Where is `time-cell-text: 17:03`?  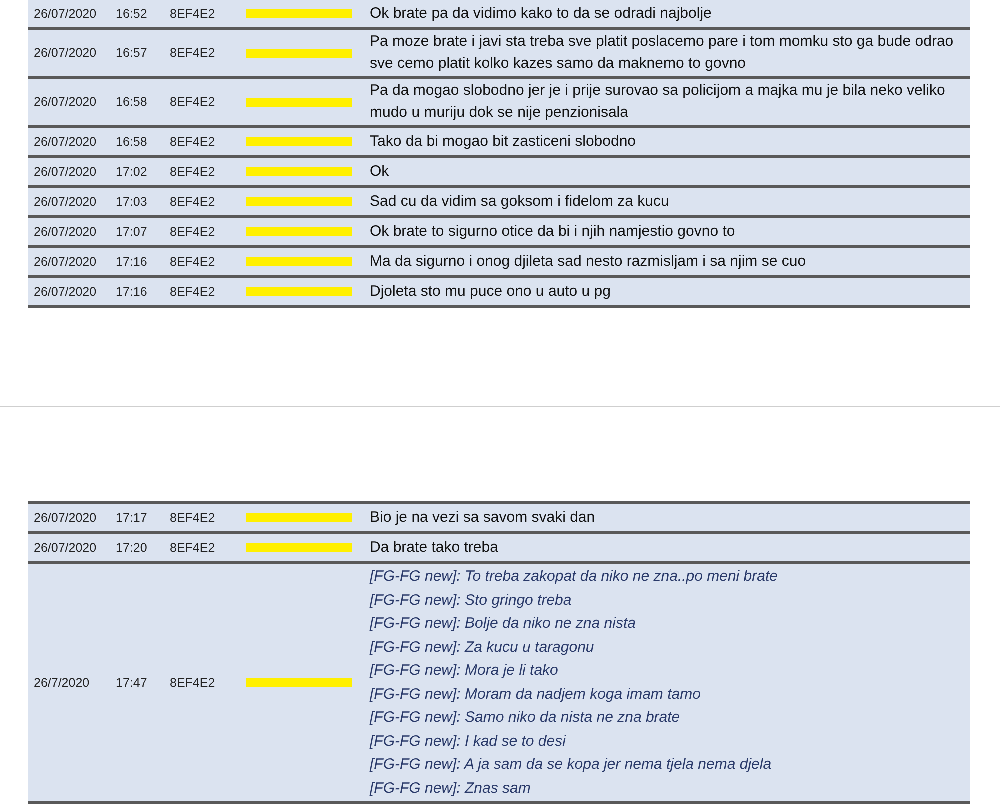 time-cell-text: 17:03 is located at coordinates (131, 201).